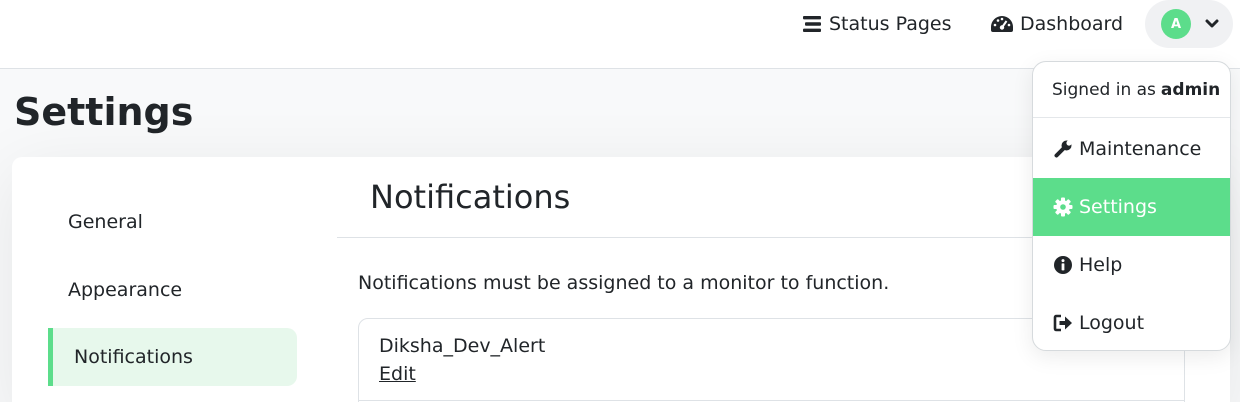 The height and width of the screenshot is (402, 1240). Describe the element at coordinates (1101, 265) in the screenshot. I see `menu-item-label: Help` at that location.